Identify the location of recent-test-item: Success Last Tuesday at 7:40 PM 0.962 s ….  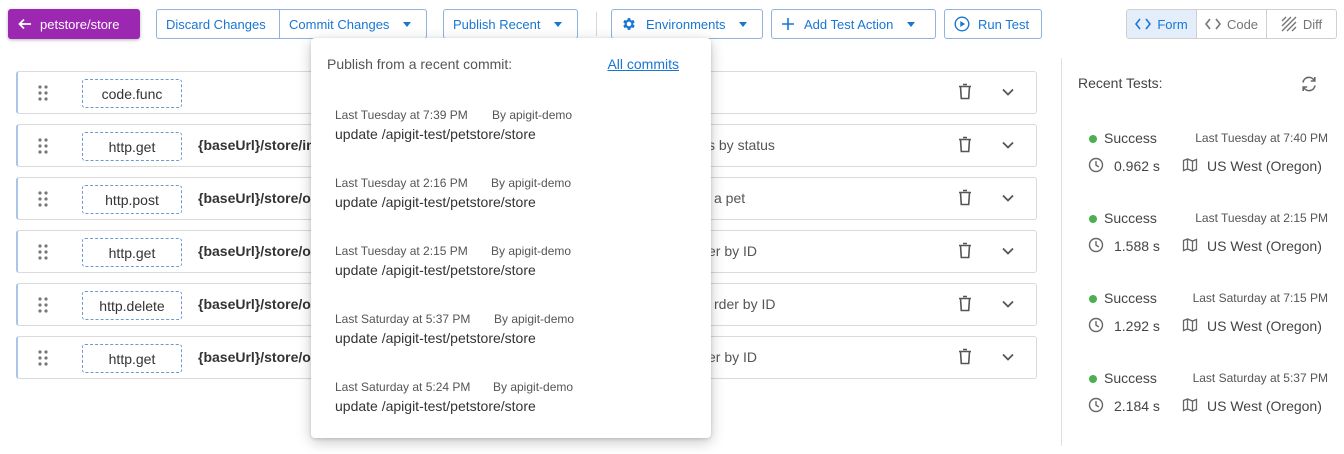
(1203, 156).